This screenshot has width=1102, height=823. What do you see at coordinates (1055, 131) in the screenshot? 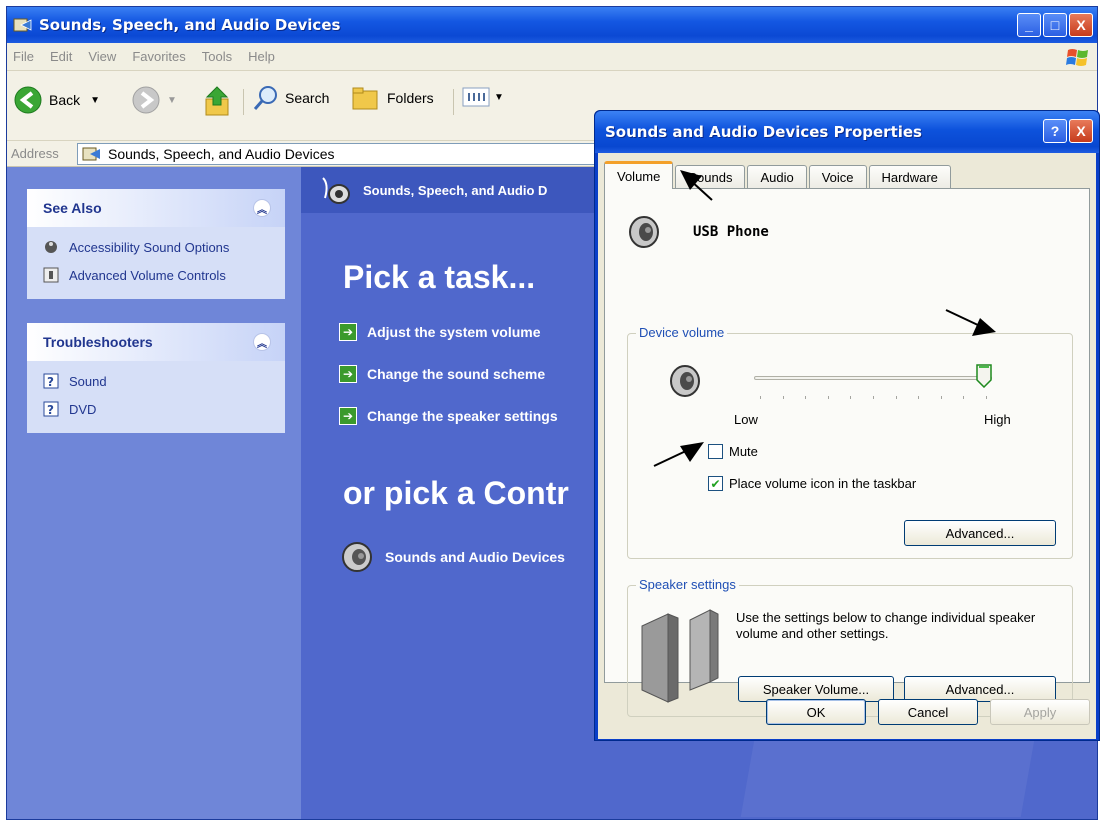
I see `dialog-help-button: ?` at bounding box center [1055, 131].